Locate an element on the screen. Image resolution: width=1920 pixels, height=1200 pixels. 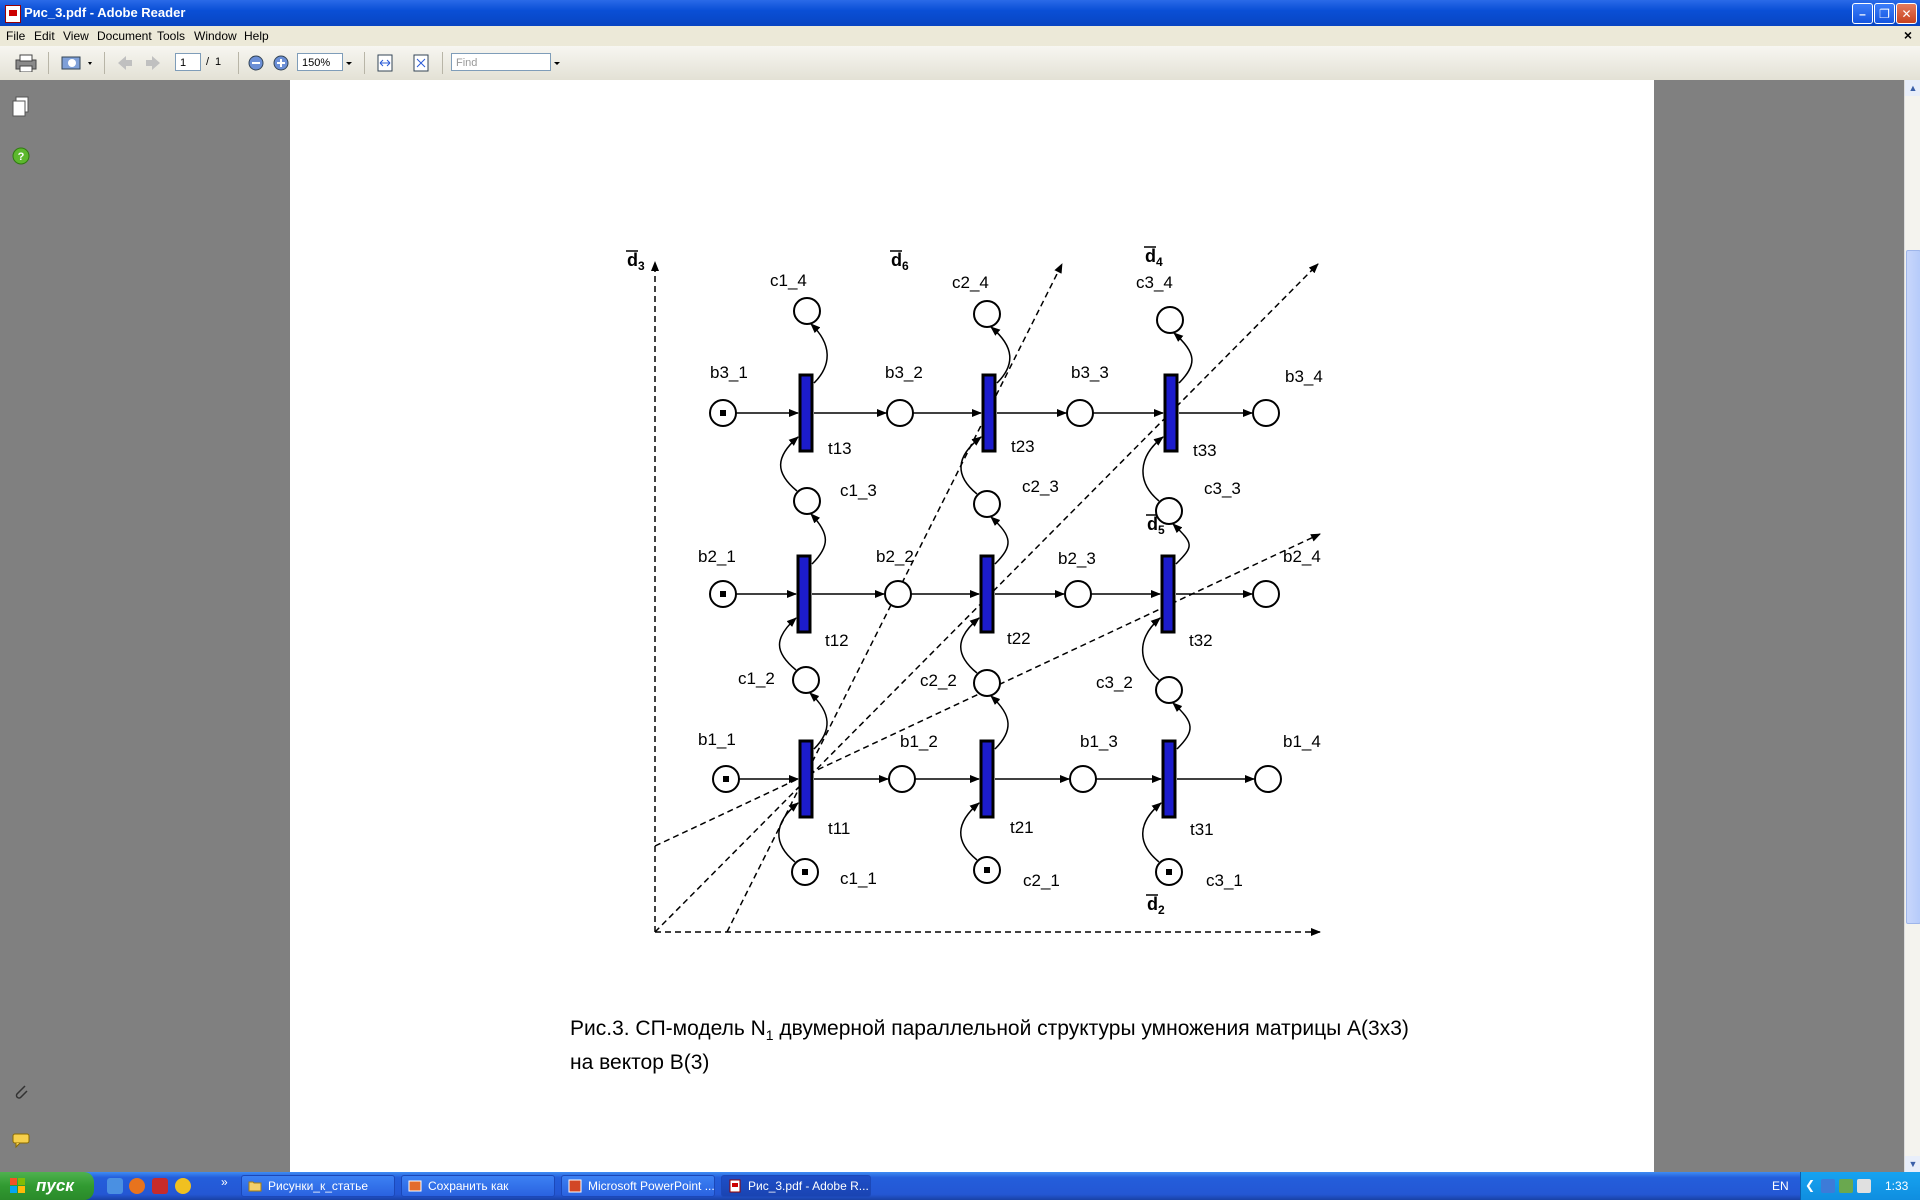
menu-tools: Tools is located at coordinates (171, 36).